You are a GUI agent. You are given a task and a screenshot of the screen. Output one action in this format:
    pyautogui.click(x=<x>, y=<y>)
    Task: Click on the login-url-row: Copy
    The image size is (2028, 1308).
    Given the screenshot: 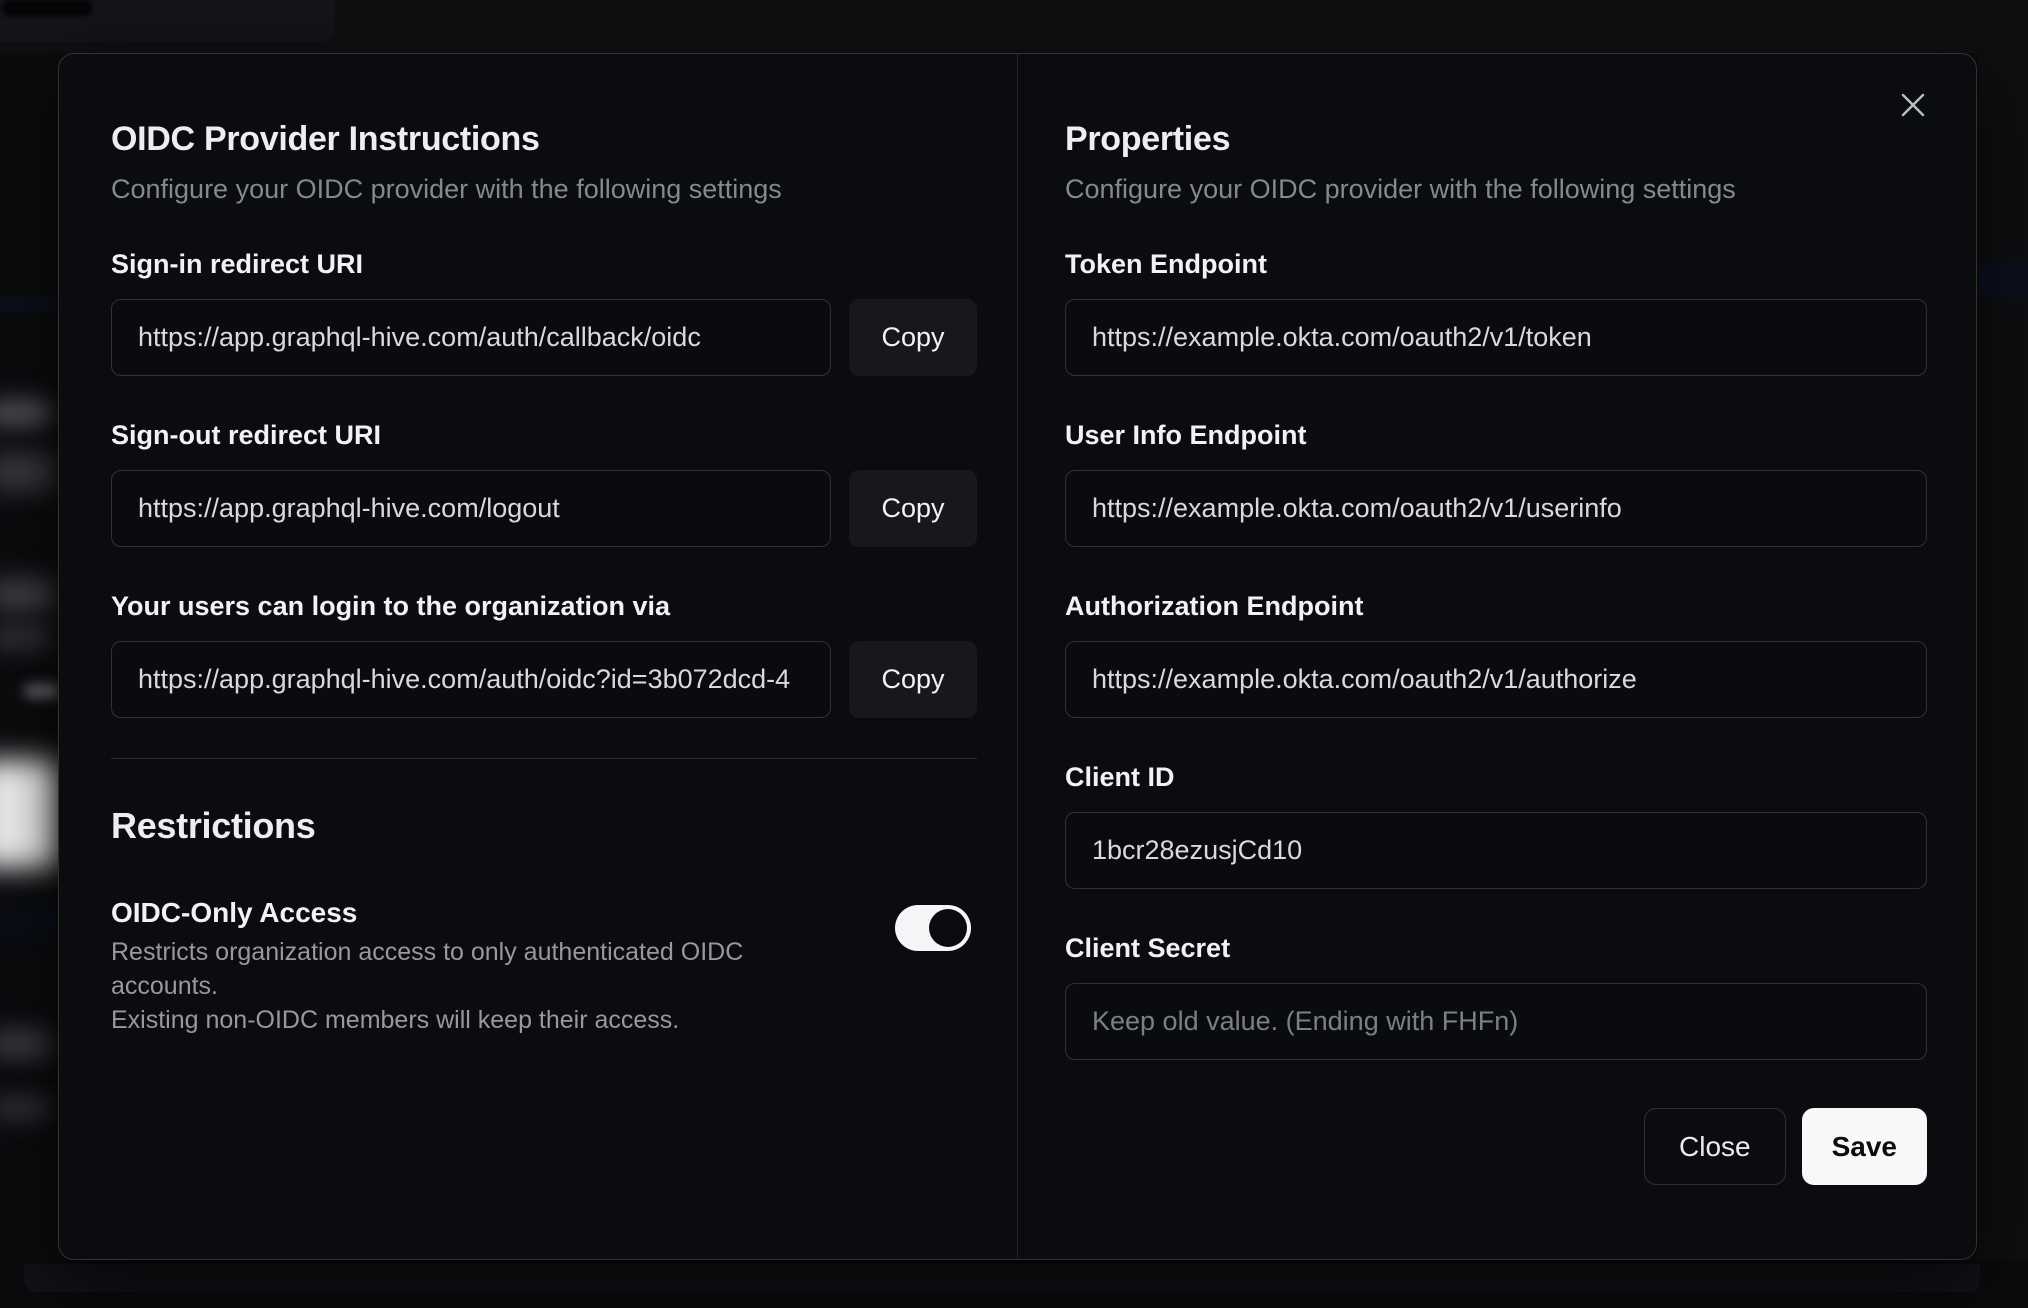 What is the action you would take?
    pyautogui.click(x=544, y=679)
    